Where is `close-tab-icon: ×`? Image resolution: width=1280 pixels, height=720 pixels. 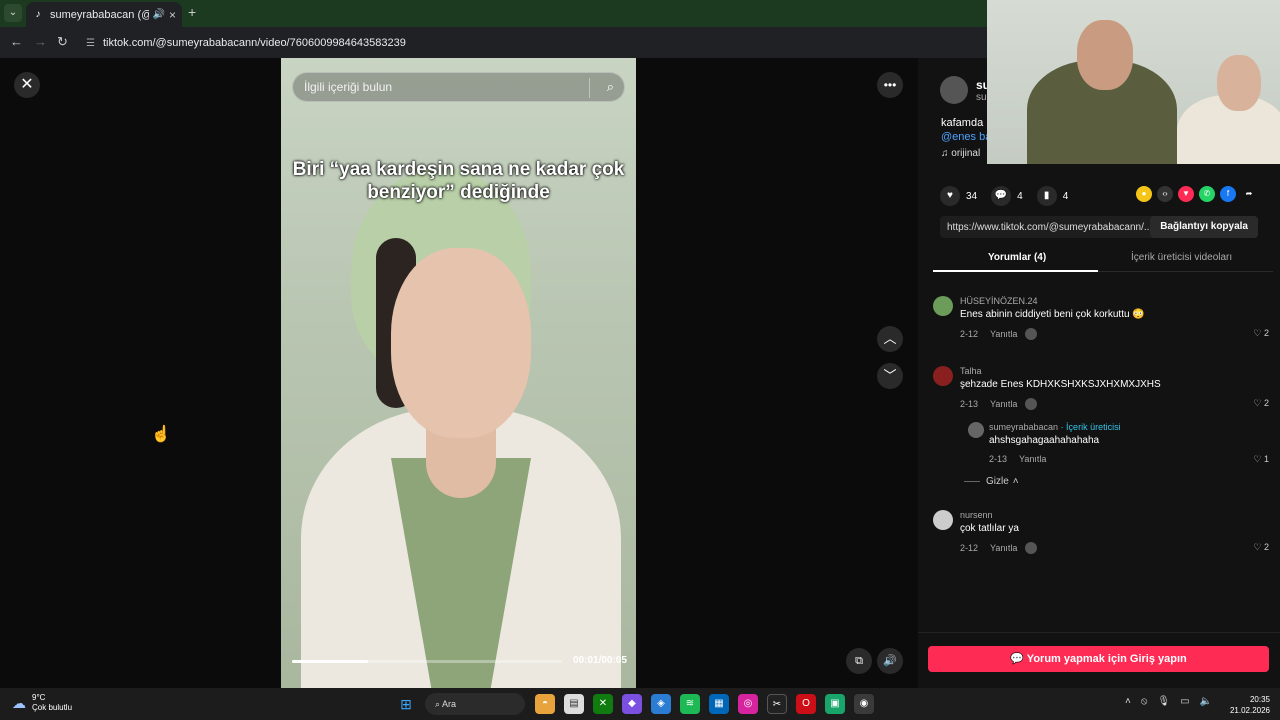 close-tab-icon: × is located at coordinates (172, 15).